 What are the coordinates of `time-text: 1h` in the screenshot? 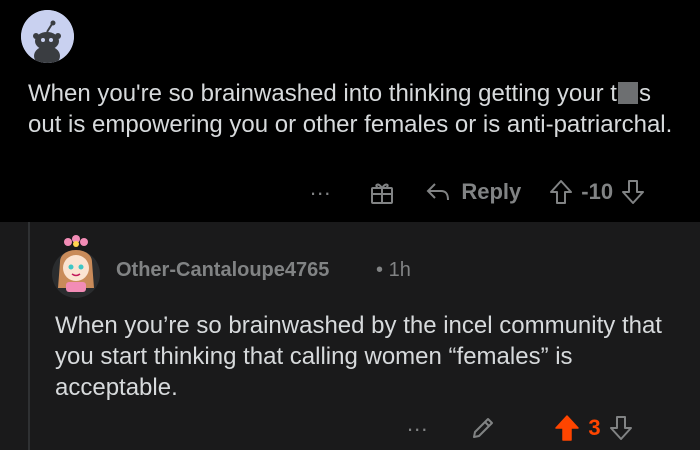 It's located at (399, 270).